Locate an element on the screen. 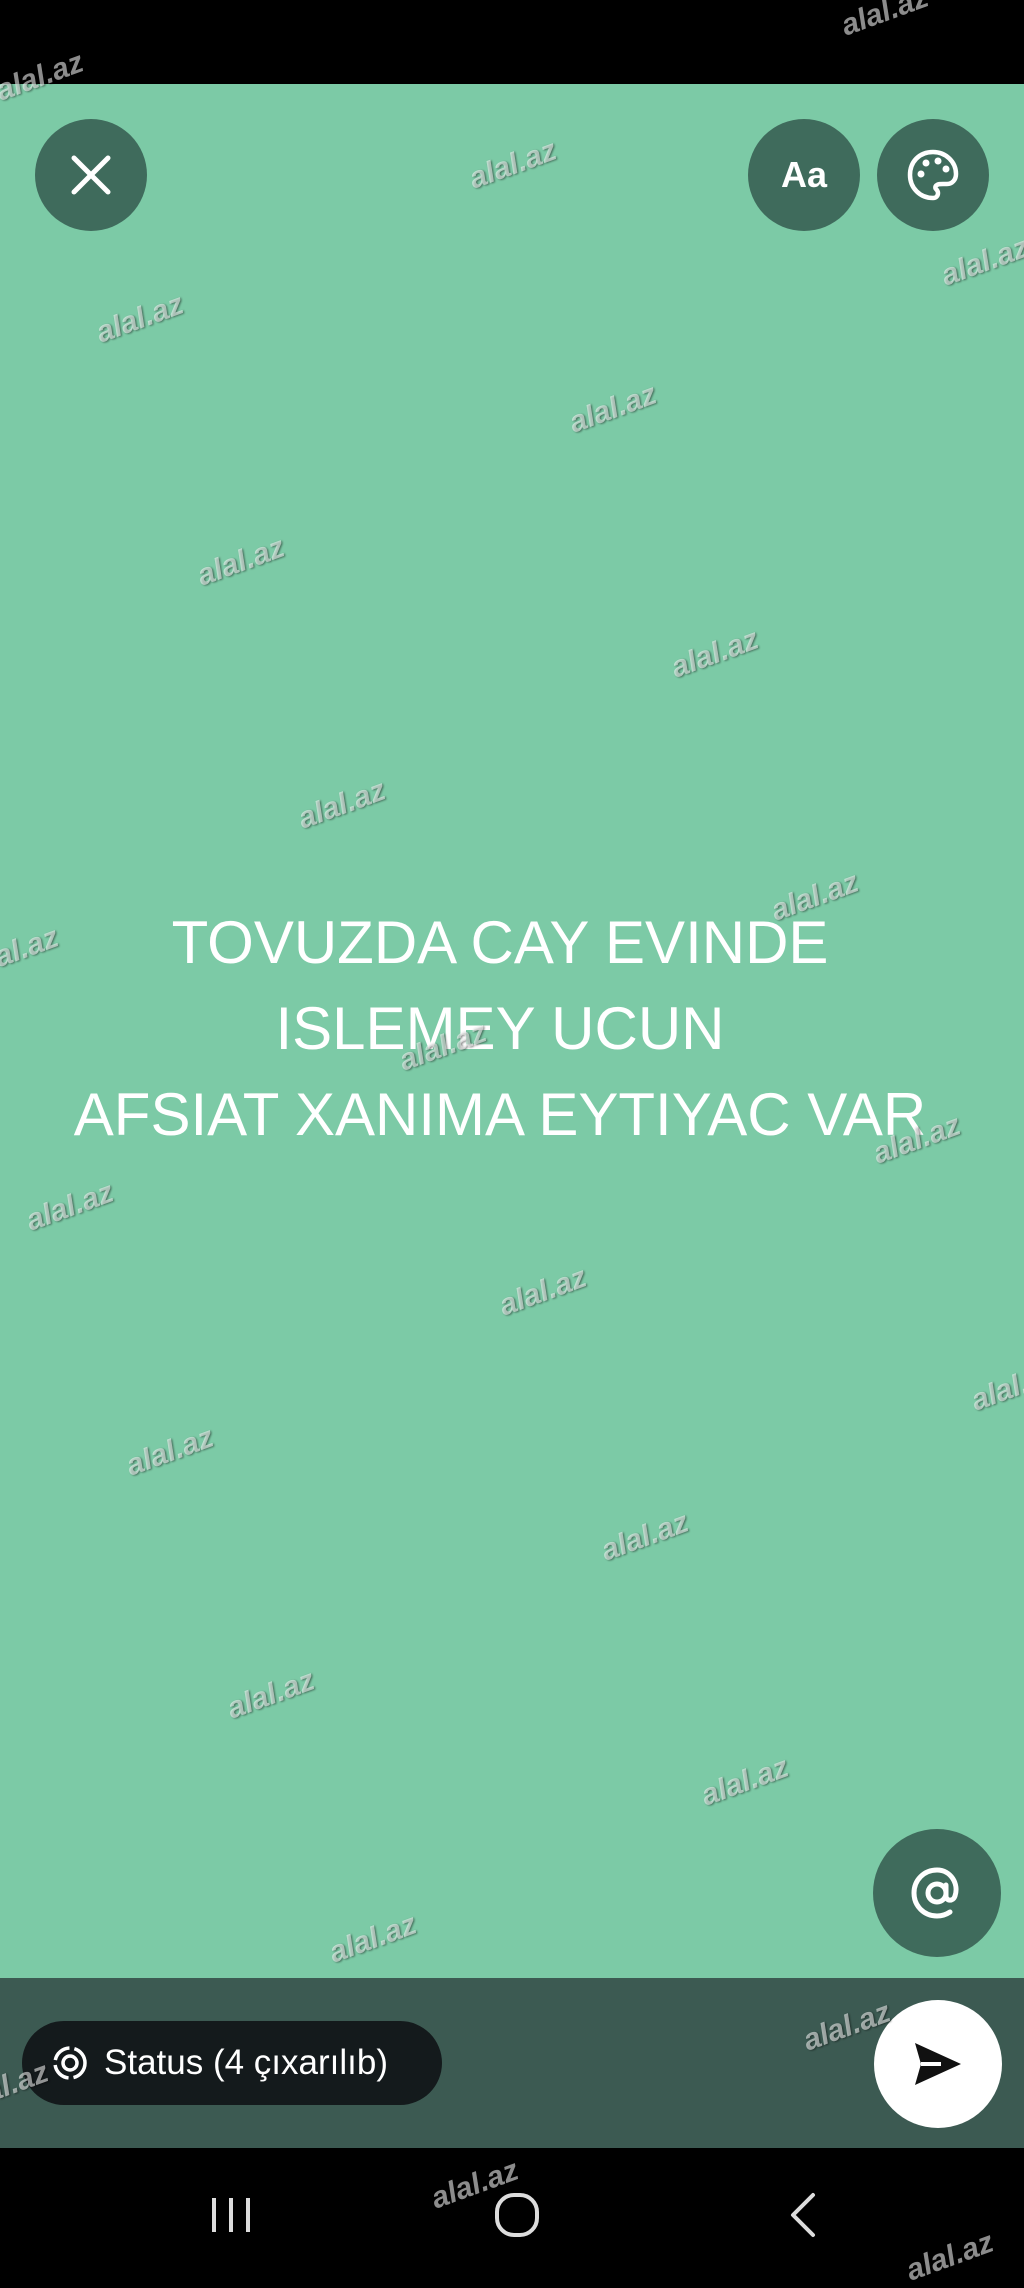 This screenshot has width=1024, height=2288. status-text-line: AFSIAT XANIMA EYTIYAC VAR is located at coordinates (500, 1114).